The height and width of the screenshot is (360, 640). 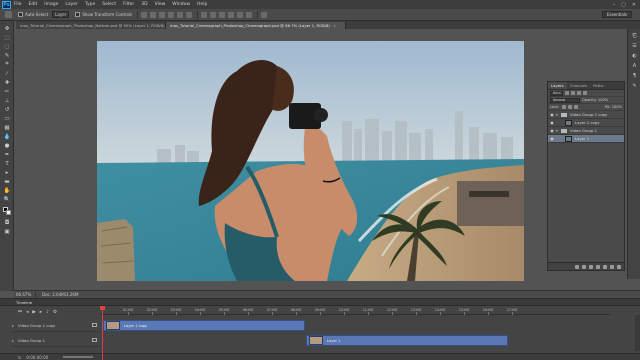 I want to click on distribute-right-icon, so click(x=249, y=14).